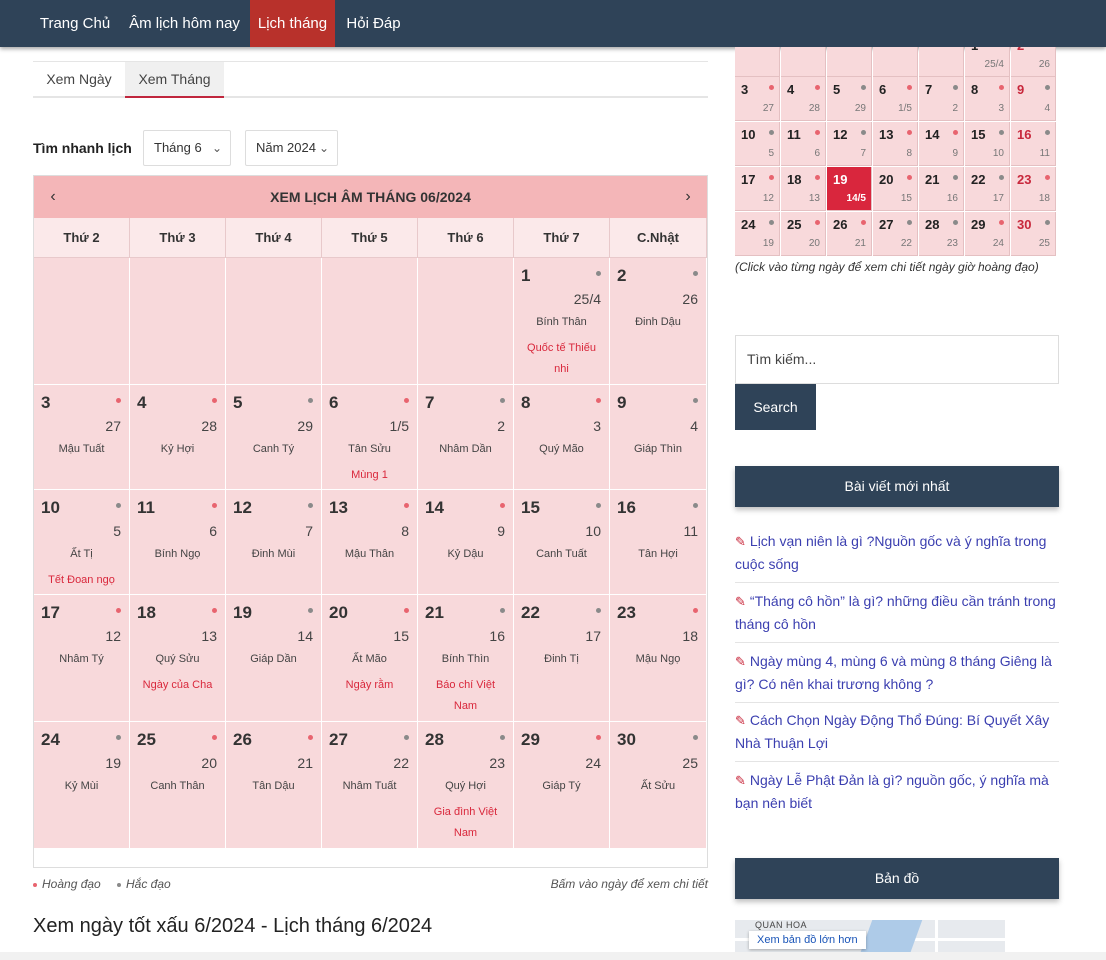  Describe the element at coordinates (870, 936) in the screenshot. I see `map-preview: QUAN HOA Xem bản đồ lớn hơn` at that location.